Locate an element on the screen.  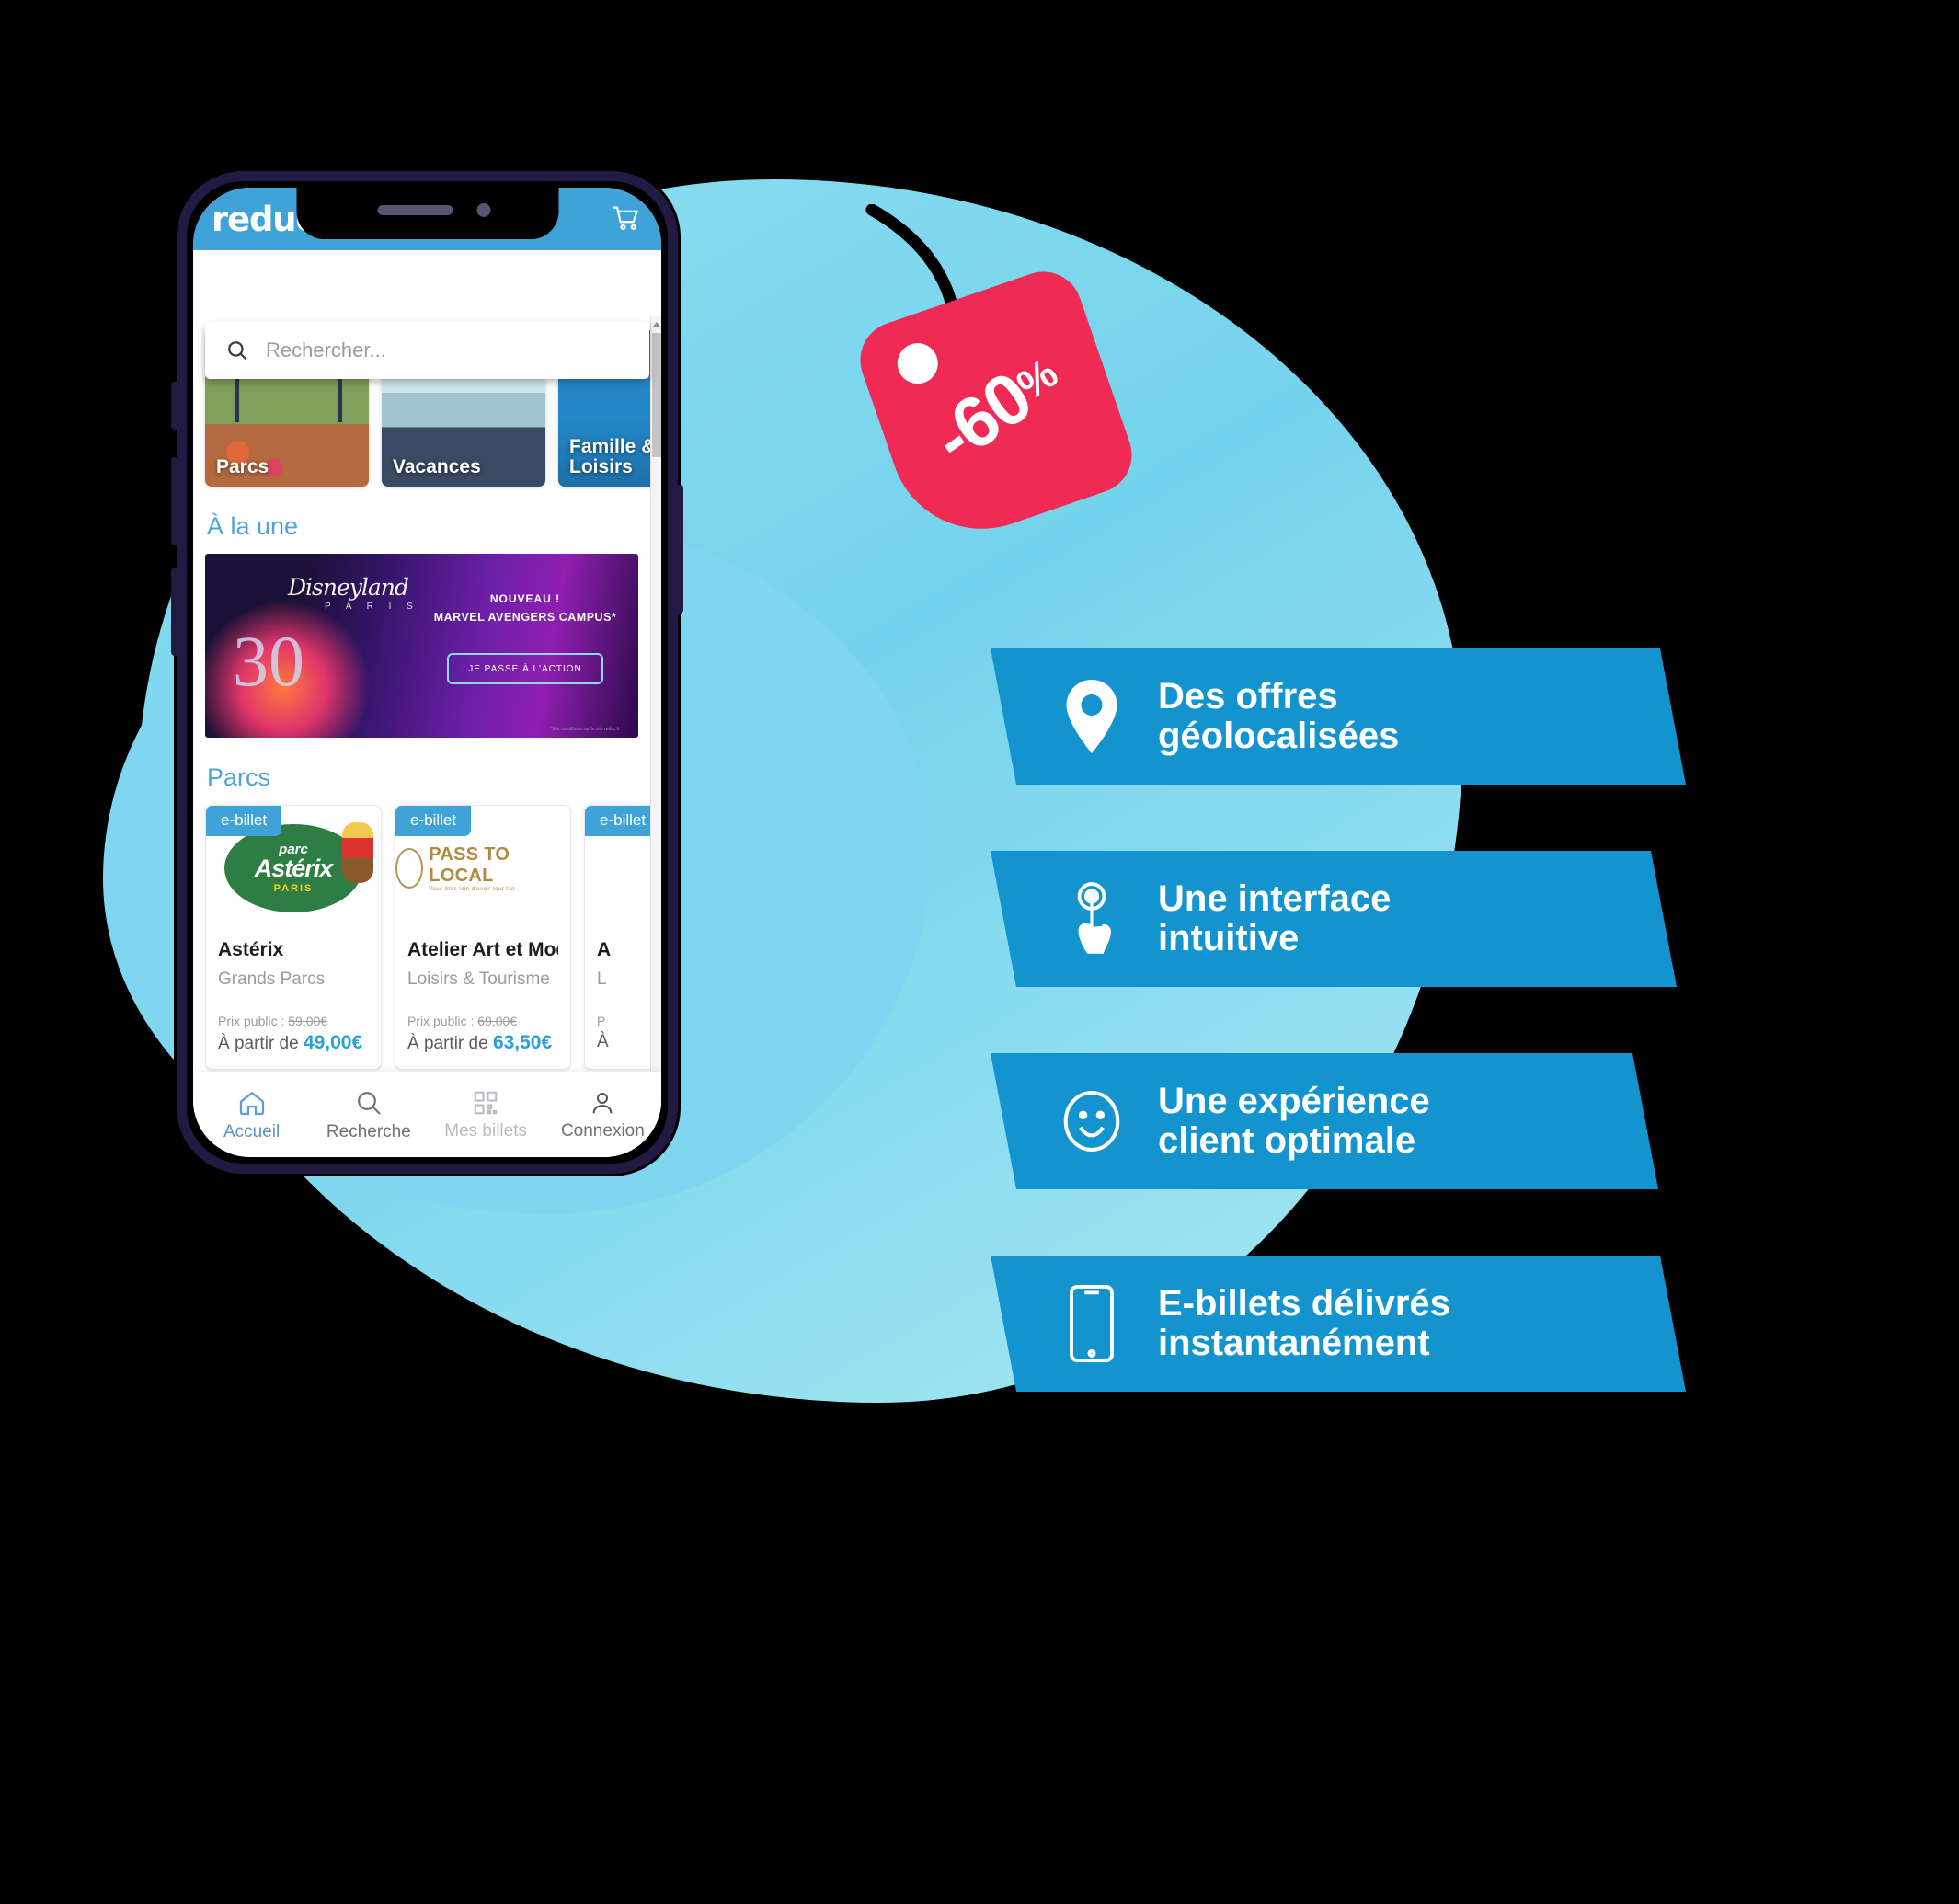
feature-line-2: géolocalisées is located at coordinates (1279, 736).